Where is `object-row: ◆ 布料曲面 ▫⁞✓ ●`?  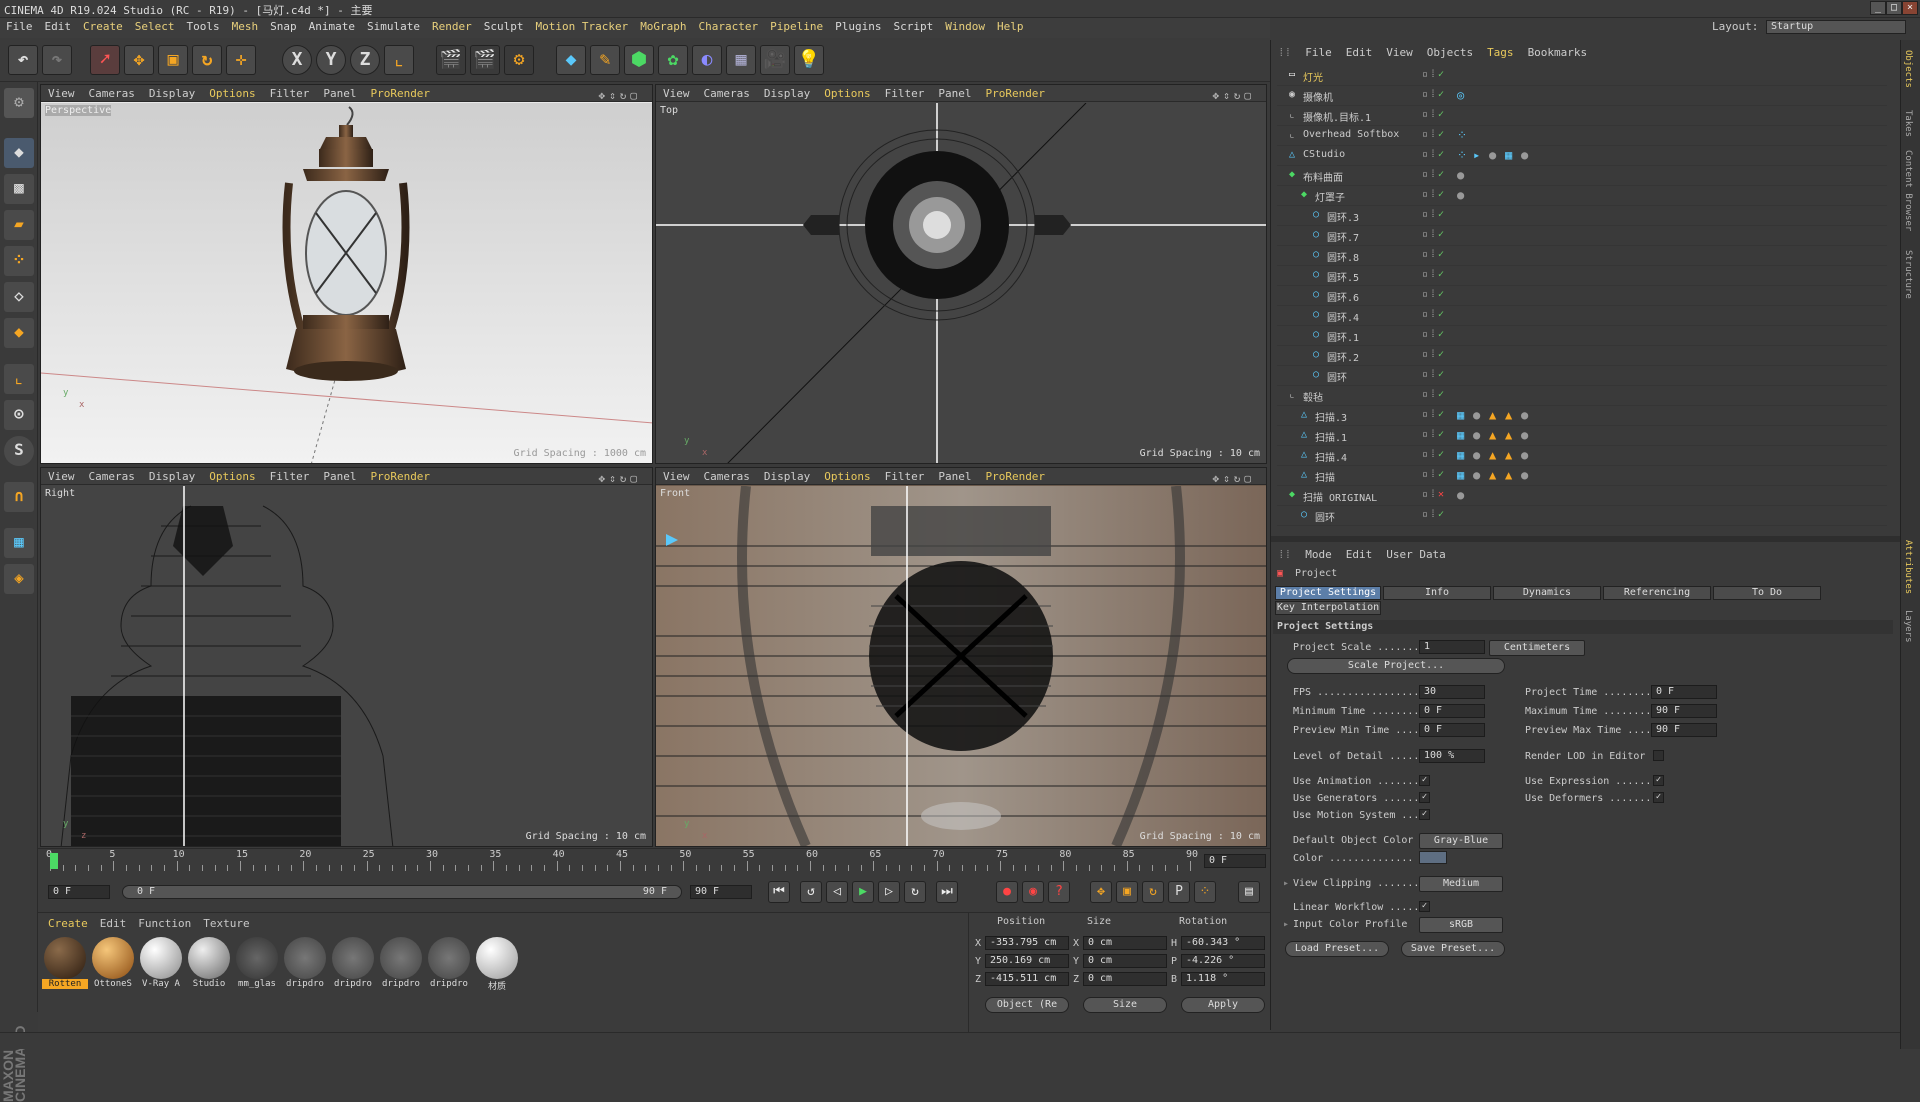
object-row: ◆ 布料曲面 ▫⁞✓ ● is located at coordinates (1582, 176).